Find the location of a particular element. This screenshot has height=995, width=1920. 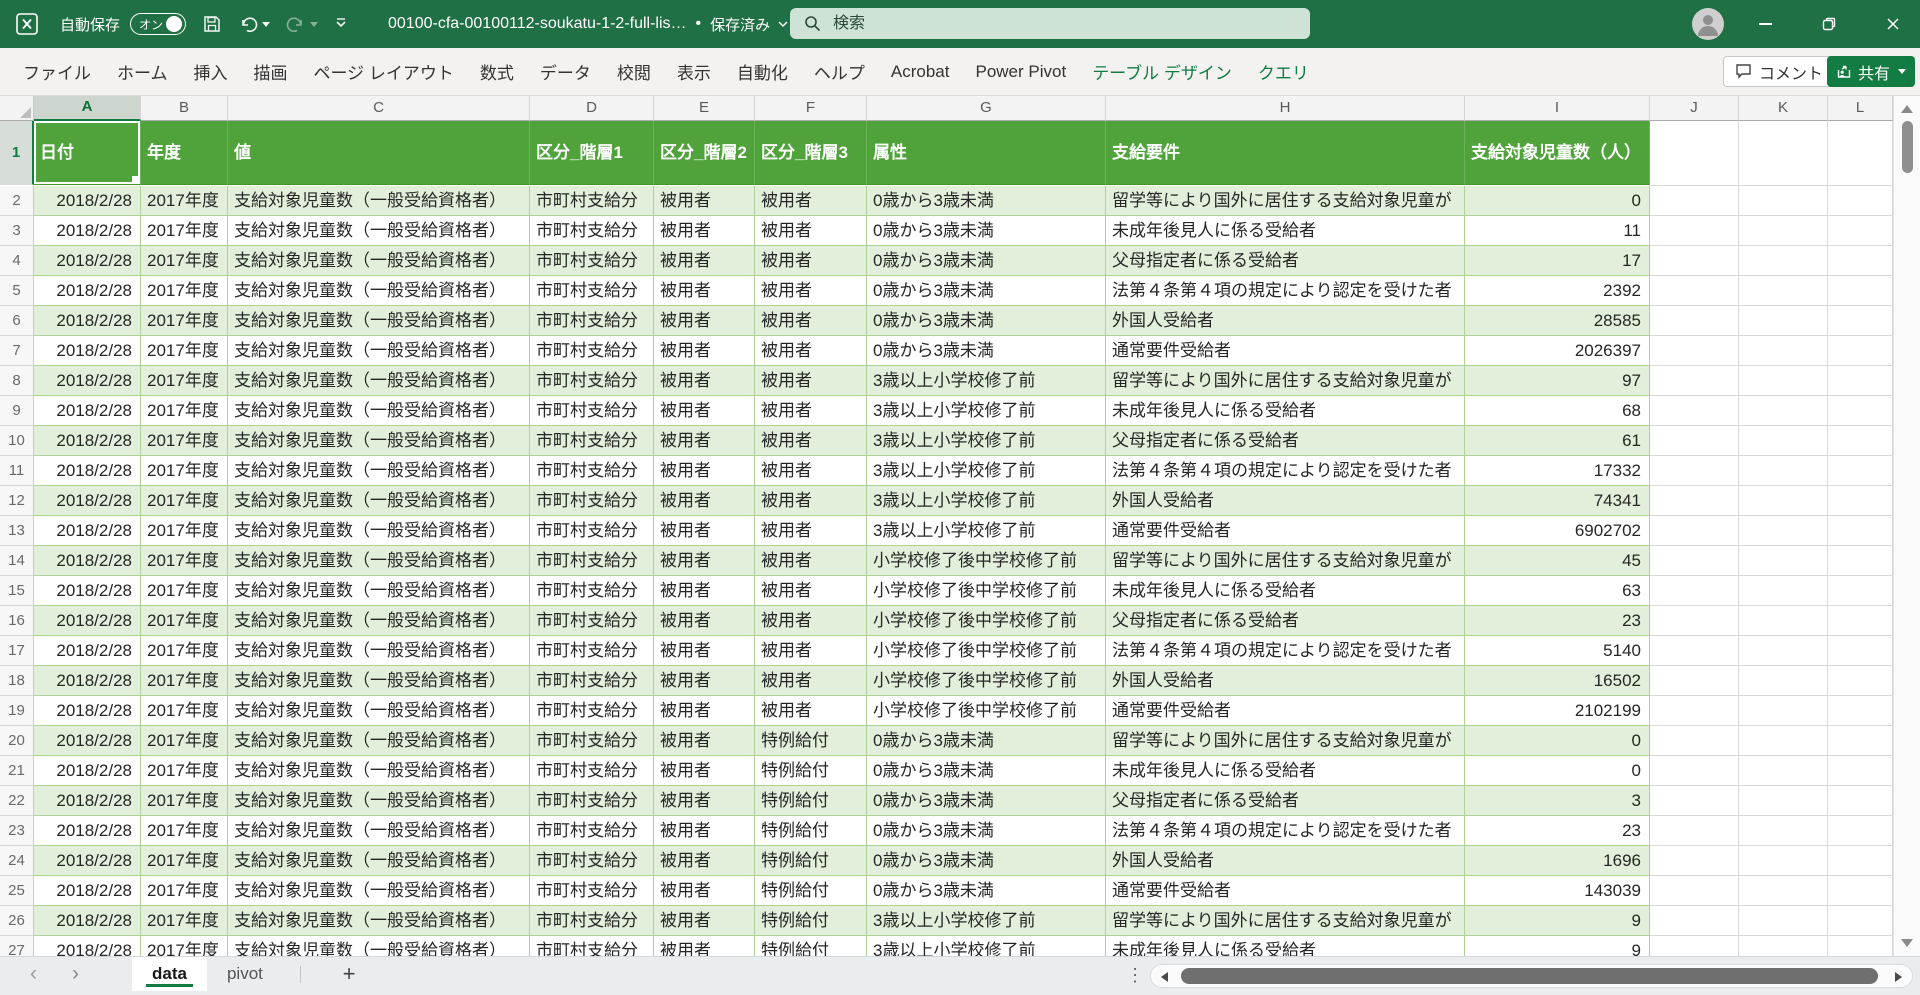

cell-A22: 2018/2/28 is located at coordinates (87, 801).